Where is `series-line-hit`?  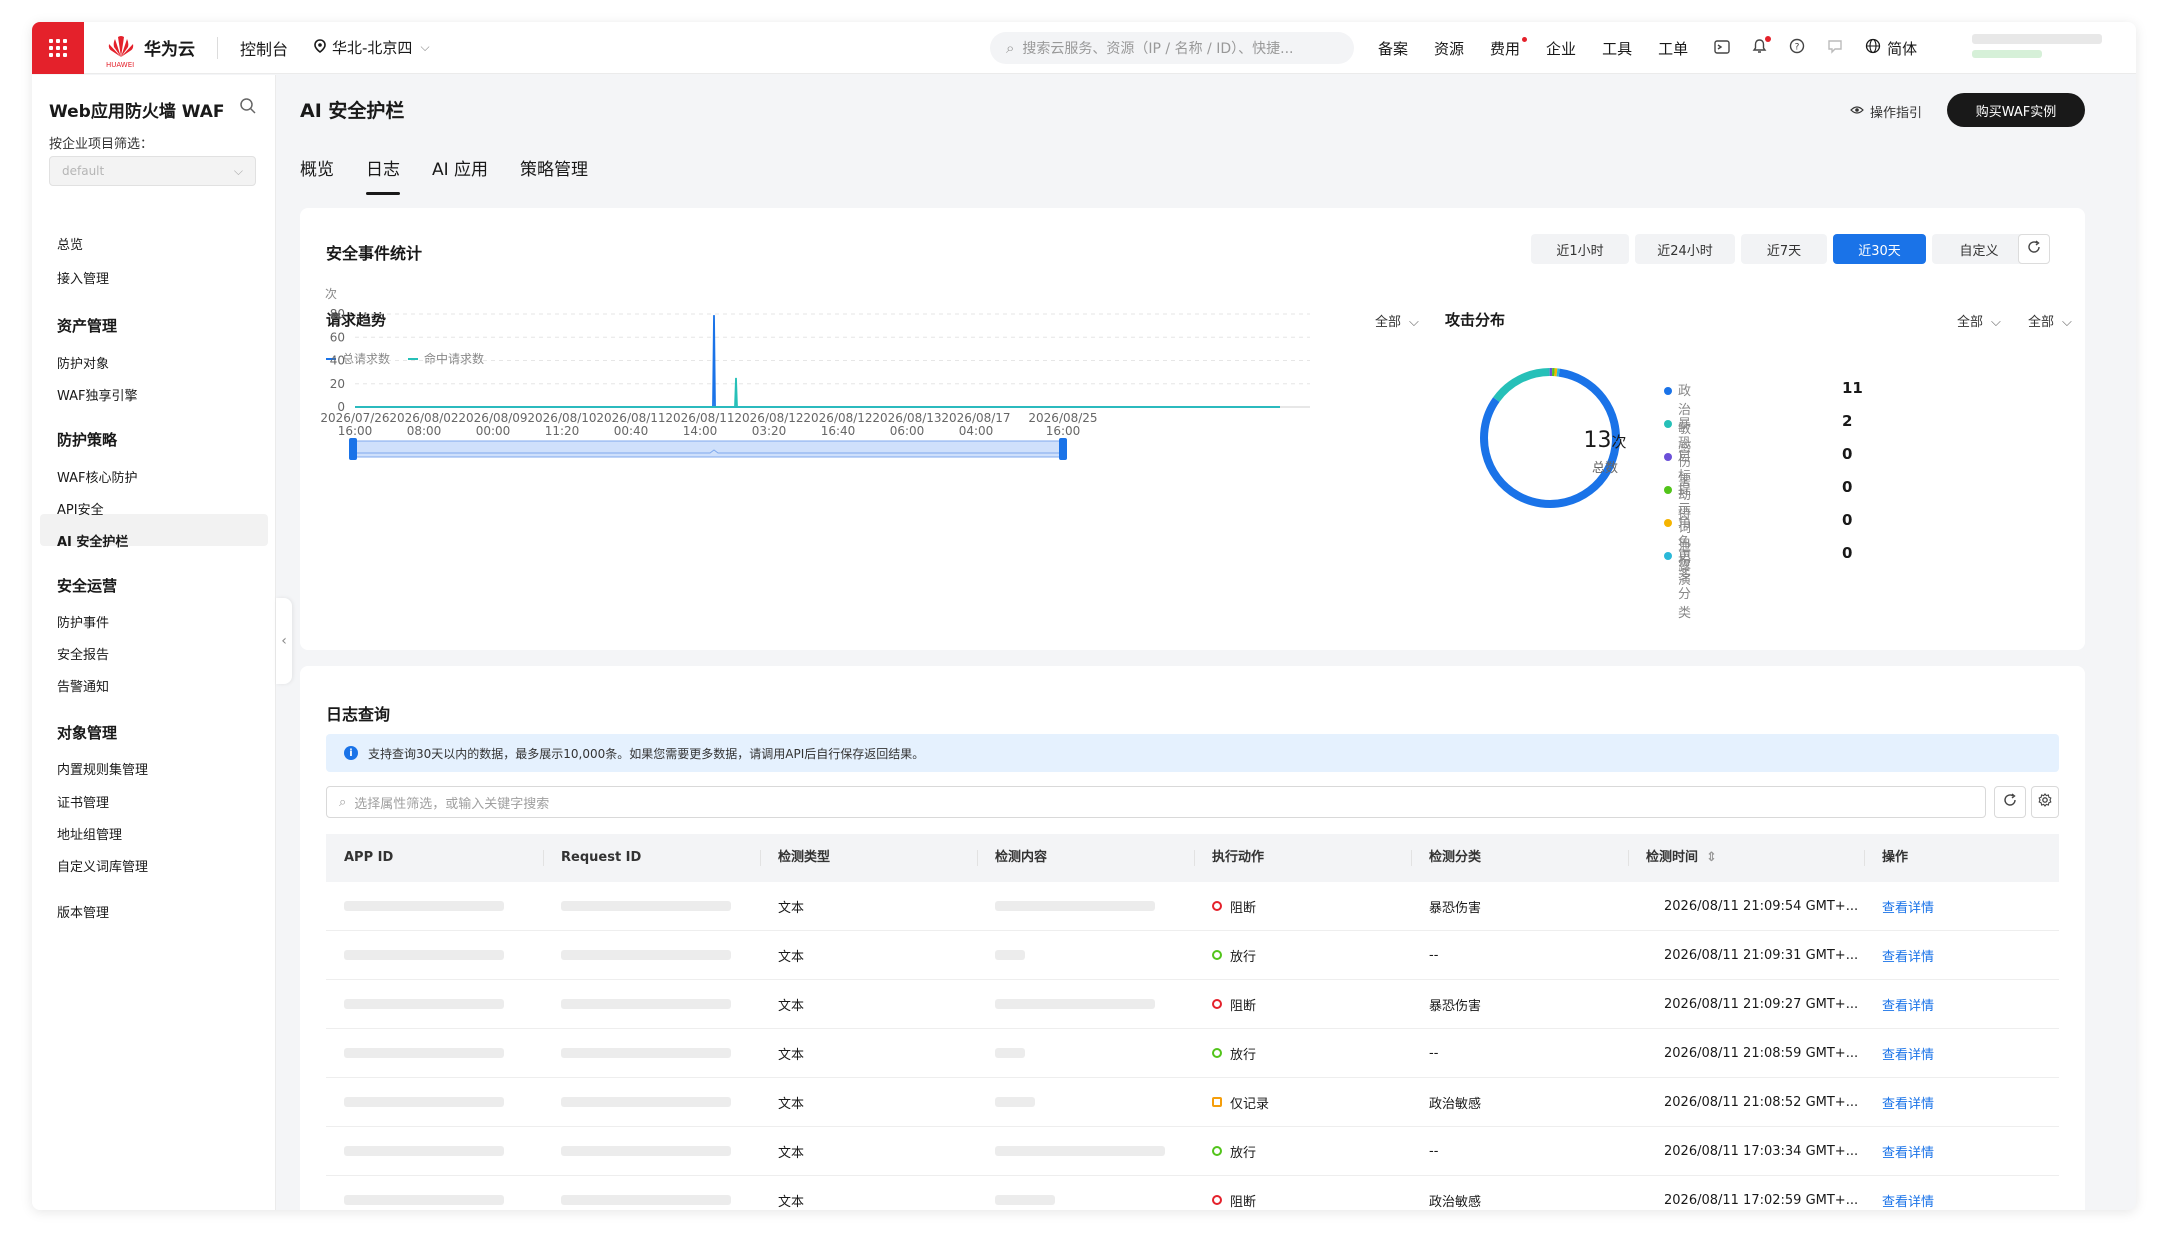
series-line-hit is located at coordinates (817, 392).